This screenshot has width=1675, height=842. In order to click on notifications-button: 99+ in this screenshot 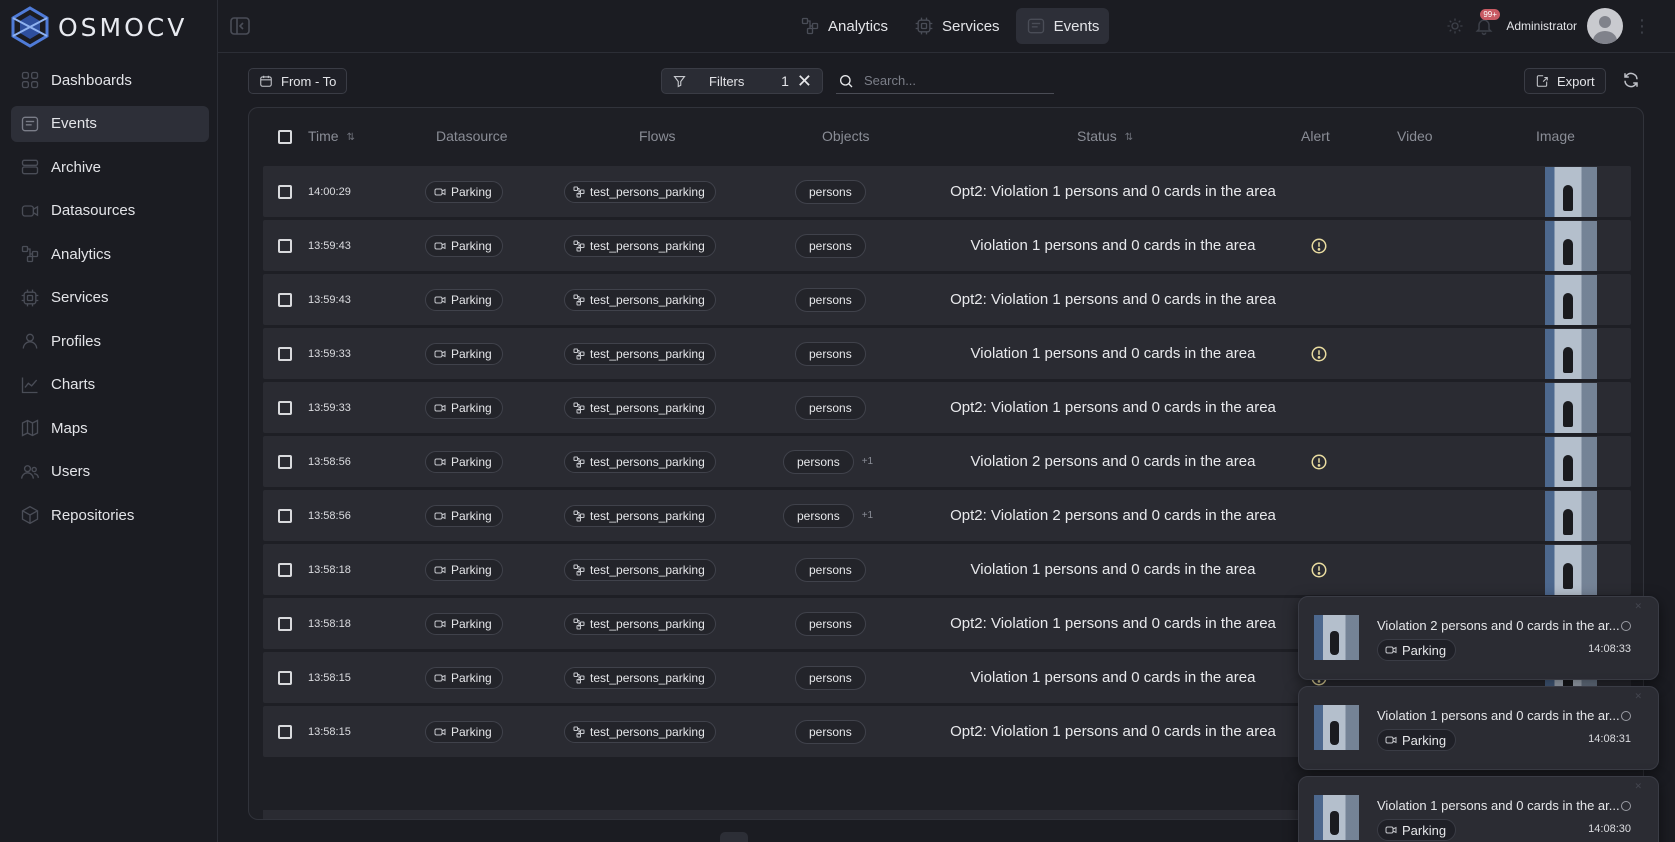, I will do `click(1487, 22)`.